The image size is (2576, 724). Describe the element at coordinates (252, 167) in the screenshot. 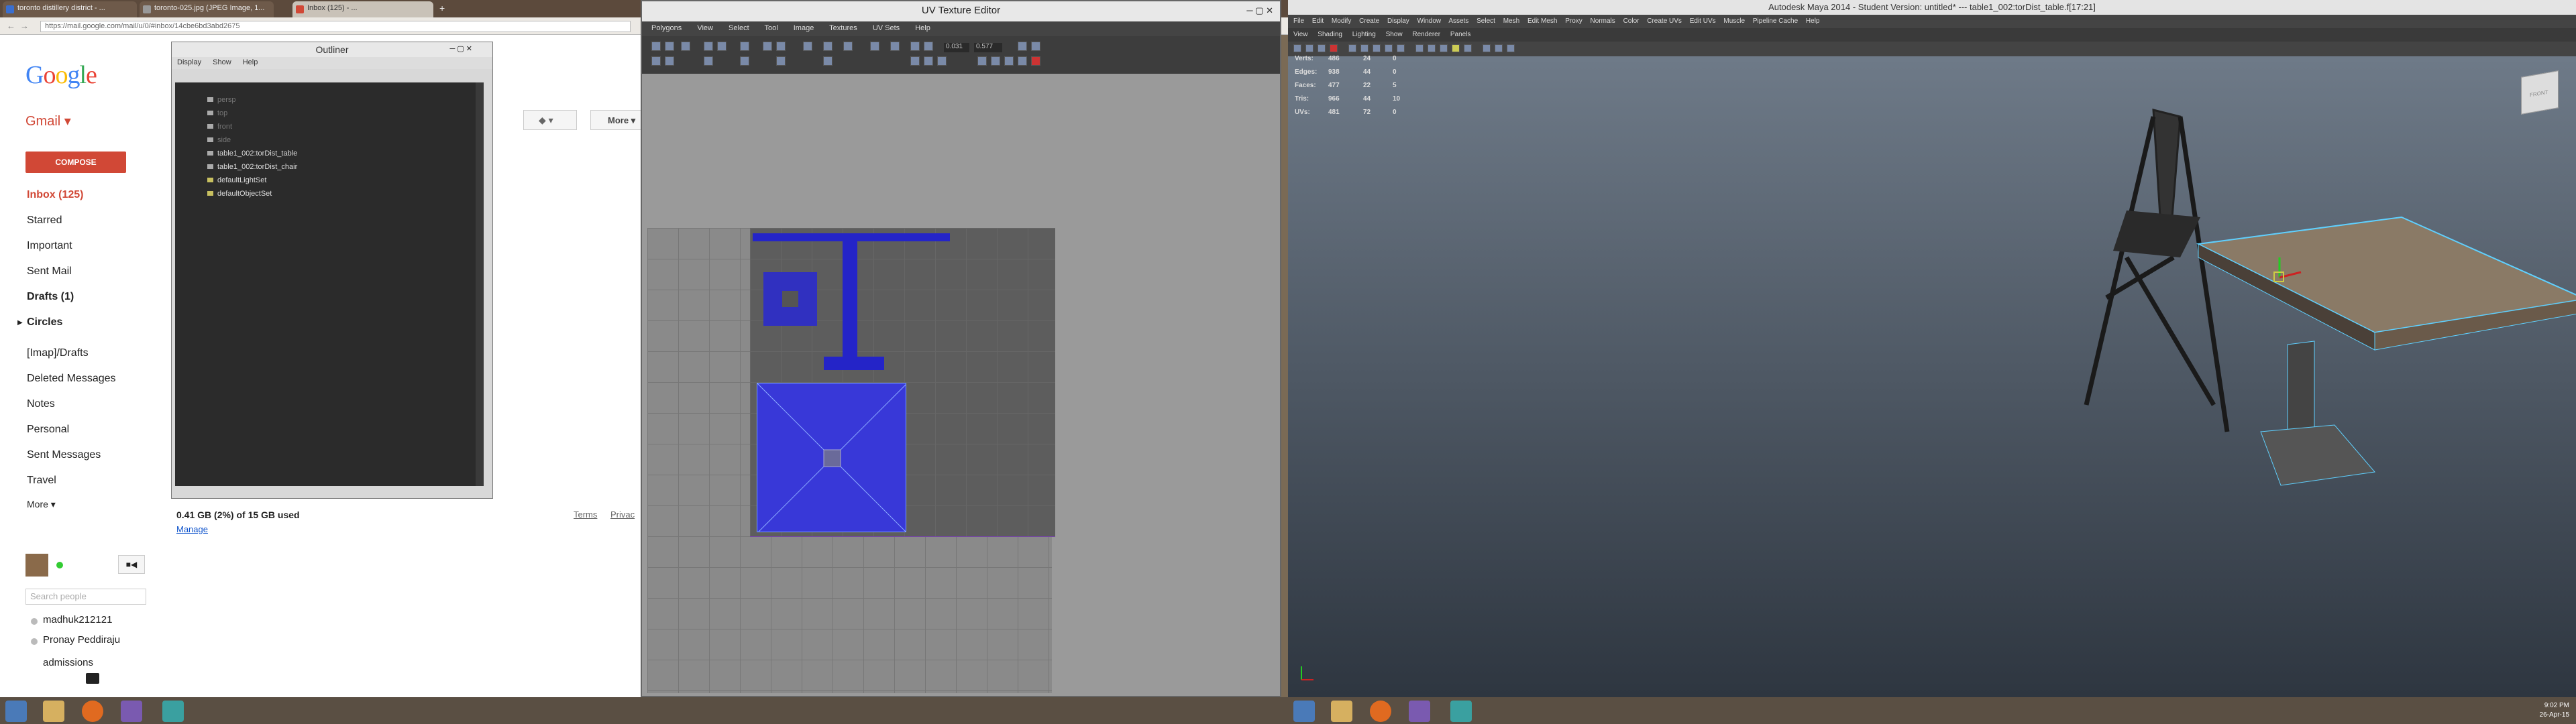

I see `outliner-item: table1_002:torDist_chair` at that location.